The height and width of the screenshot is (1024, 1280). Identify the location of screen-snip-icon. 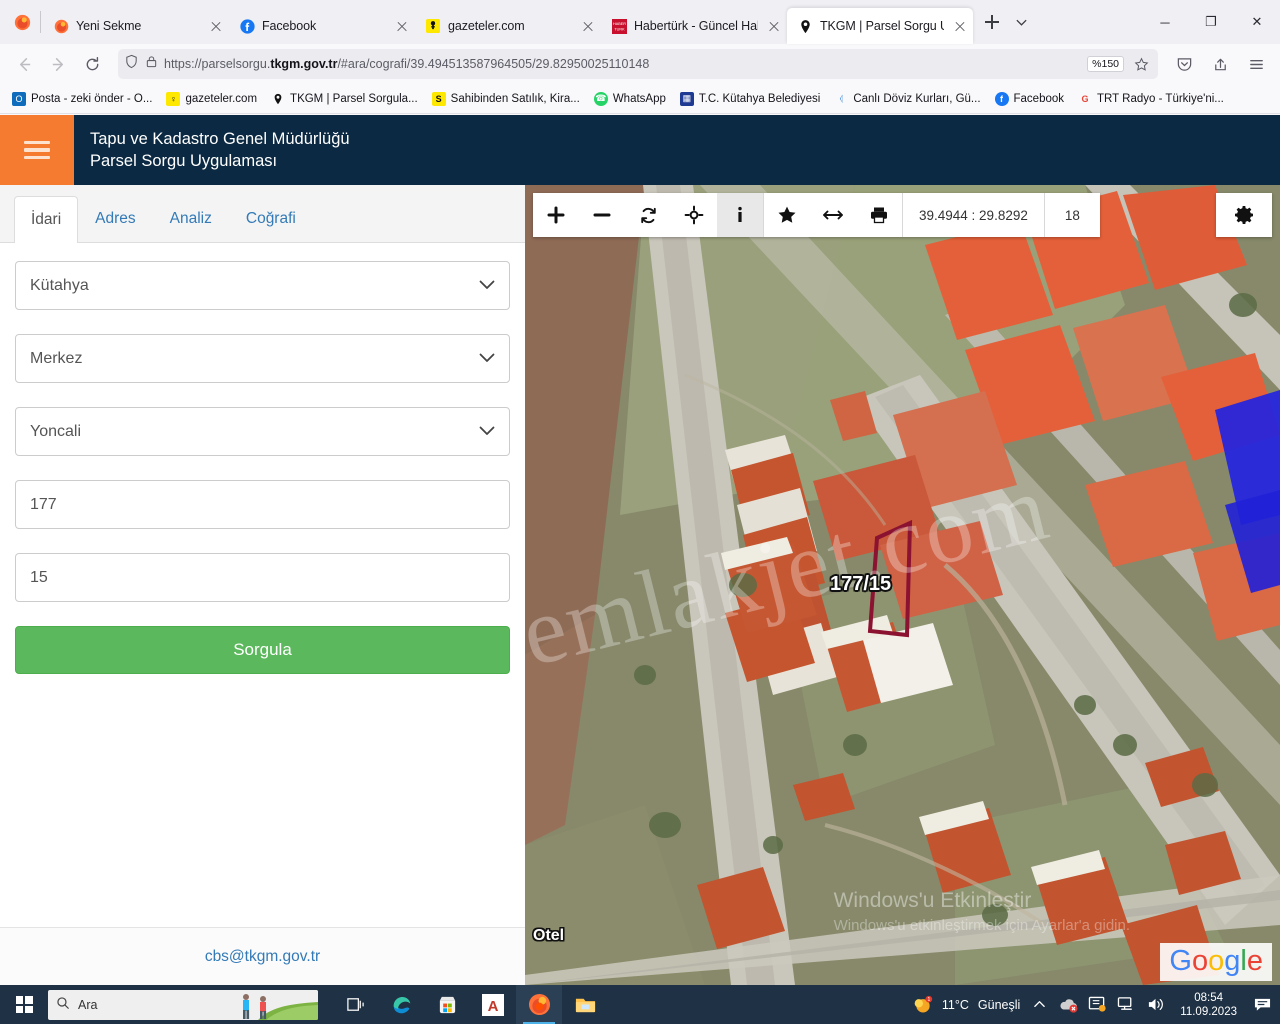
(1097, 1005).